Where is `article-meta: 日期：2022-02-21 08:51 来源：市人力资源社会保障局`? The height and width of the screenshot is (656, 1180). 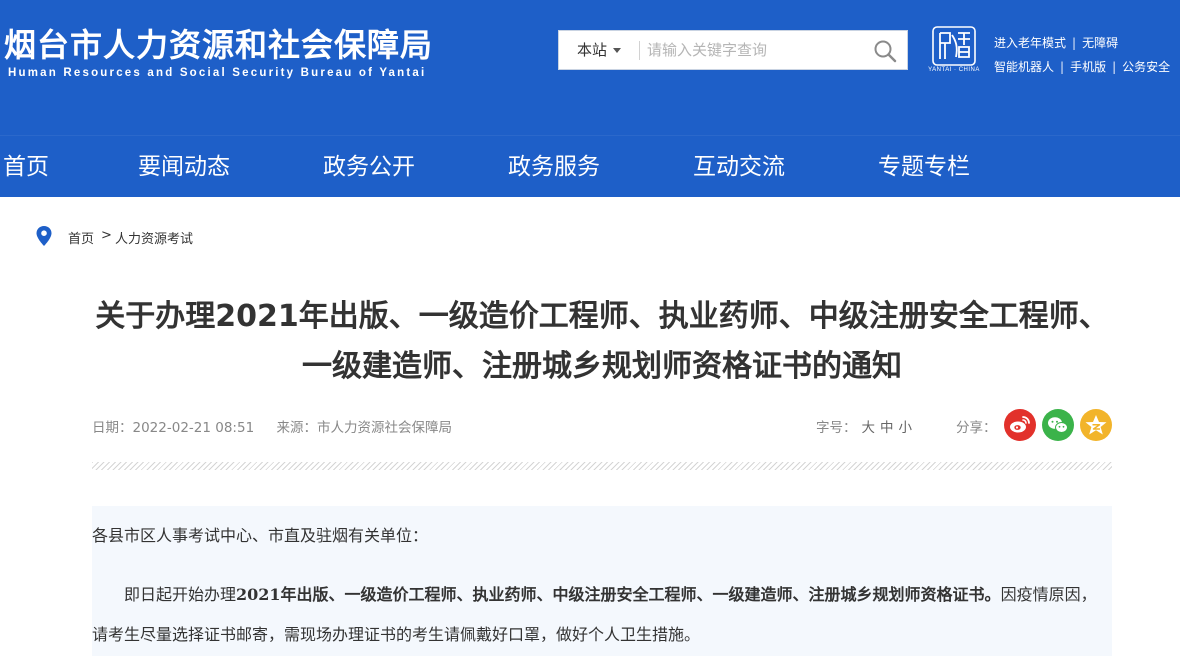 article-meta: 日期：2022-02-21 08:51 来源：市人力资源社会保障局 is located at coordinates (272, 426).